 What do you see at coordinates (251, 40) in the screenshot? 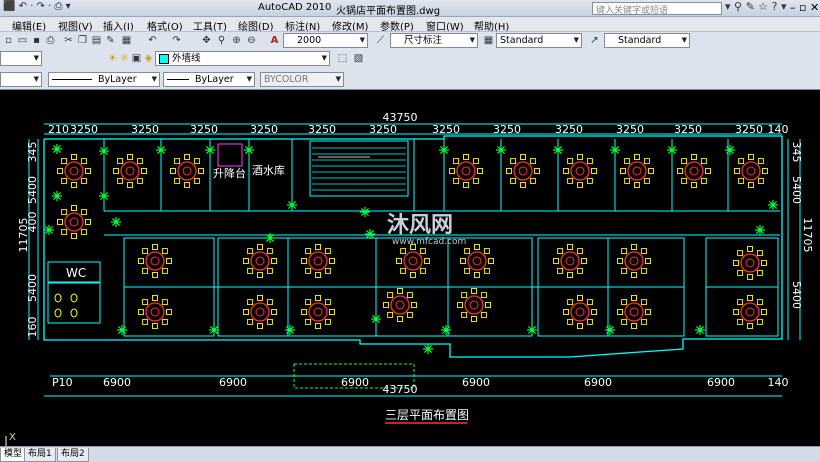
I see `zoom-previous-icon: ⊖` at bounding box center [251, 40].